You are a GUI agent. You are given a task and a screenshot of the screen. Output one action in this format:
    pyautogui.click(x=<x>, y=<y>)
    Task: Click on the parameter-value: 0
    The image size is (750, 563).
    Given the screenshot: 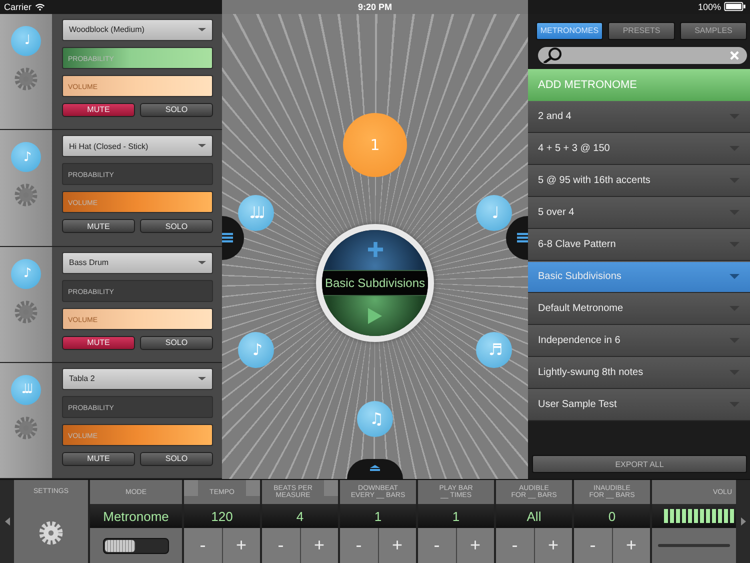 What is the action you would take?
    pyautogui.click(x=612, y=516)
    